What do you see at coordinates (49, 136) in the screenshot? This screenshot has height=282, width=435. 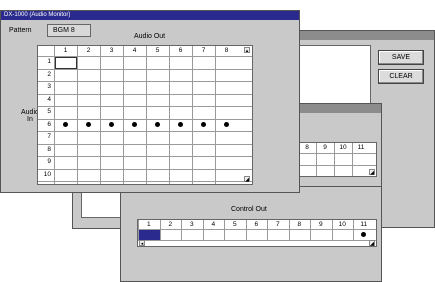 I see `audio-in-row-header: 7` at bounding box center [49, 136].